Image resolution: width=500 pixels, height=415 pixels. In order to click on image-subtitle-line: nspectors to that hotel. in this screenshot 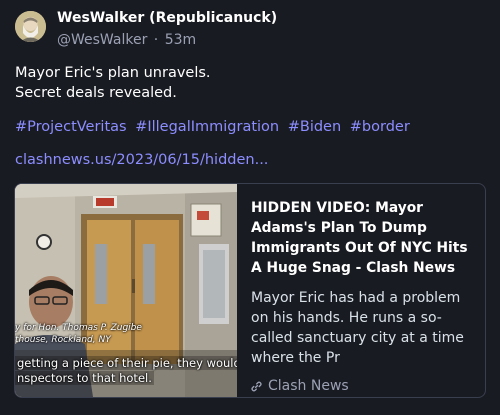, I will do `click(84, 378)`.